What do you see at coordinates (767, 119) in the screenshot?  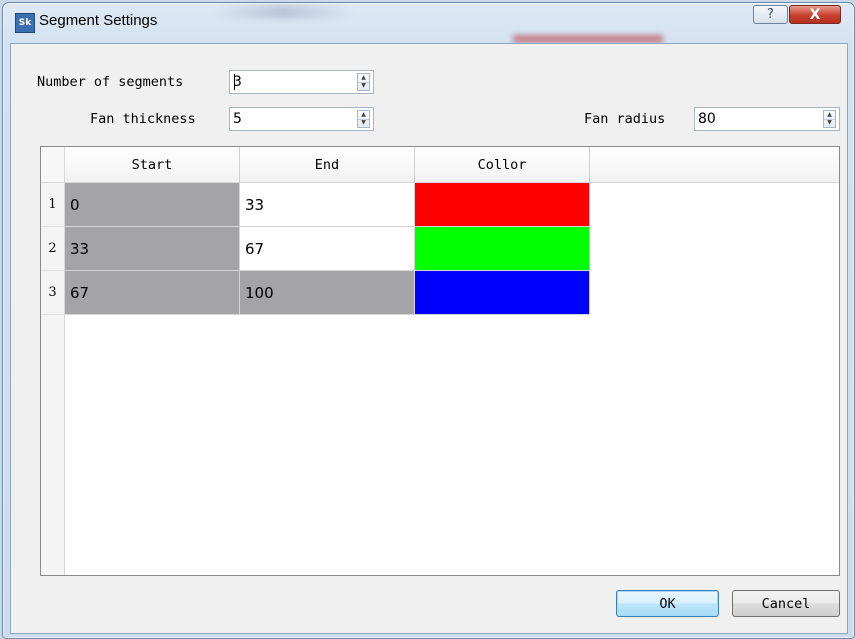 I see `radius-spinbox: 80 ▲ ▼` at bounding box center [767, 119].